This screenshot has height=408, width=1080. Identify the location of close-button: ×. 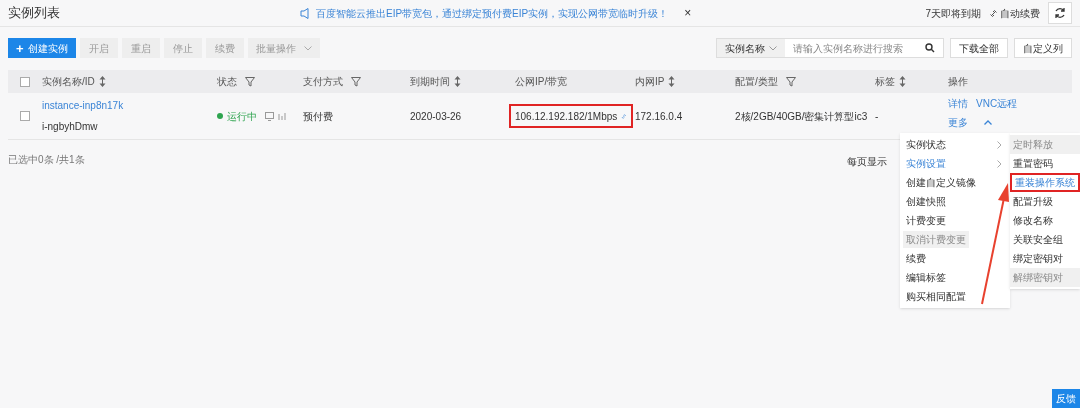
(688, 13).